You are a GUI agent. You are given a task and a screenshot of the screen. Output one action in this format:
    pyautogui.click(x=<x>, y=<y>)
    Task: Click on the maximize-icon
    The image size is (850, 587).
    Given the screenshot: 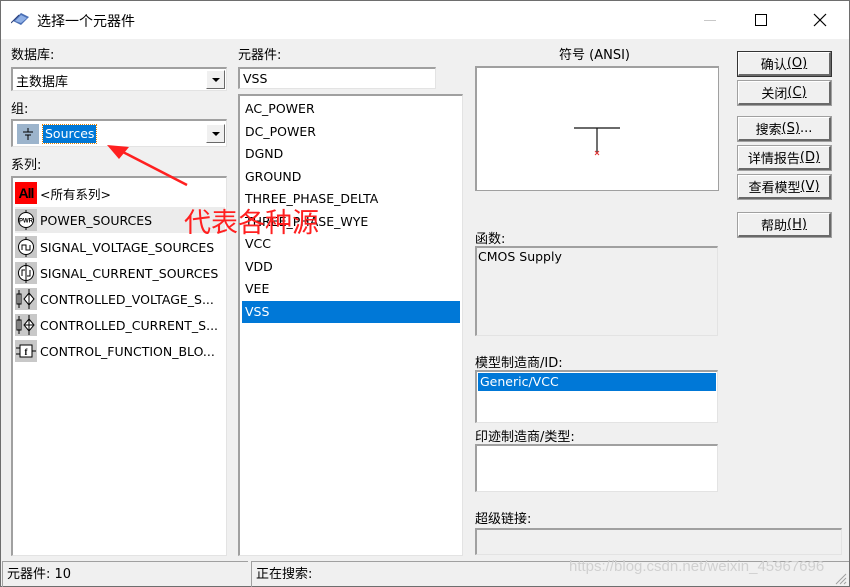 What is the action you would take?
    pyautogui.click(x=761, y=20)
    